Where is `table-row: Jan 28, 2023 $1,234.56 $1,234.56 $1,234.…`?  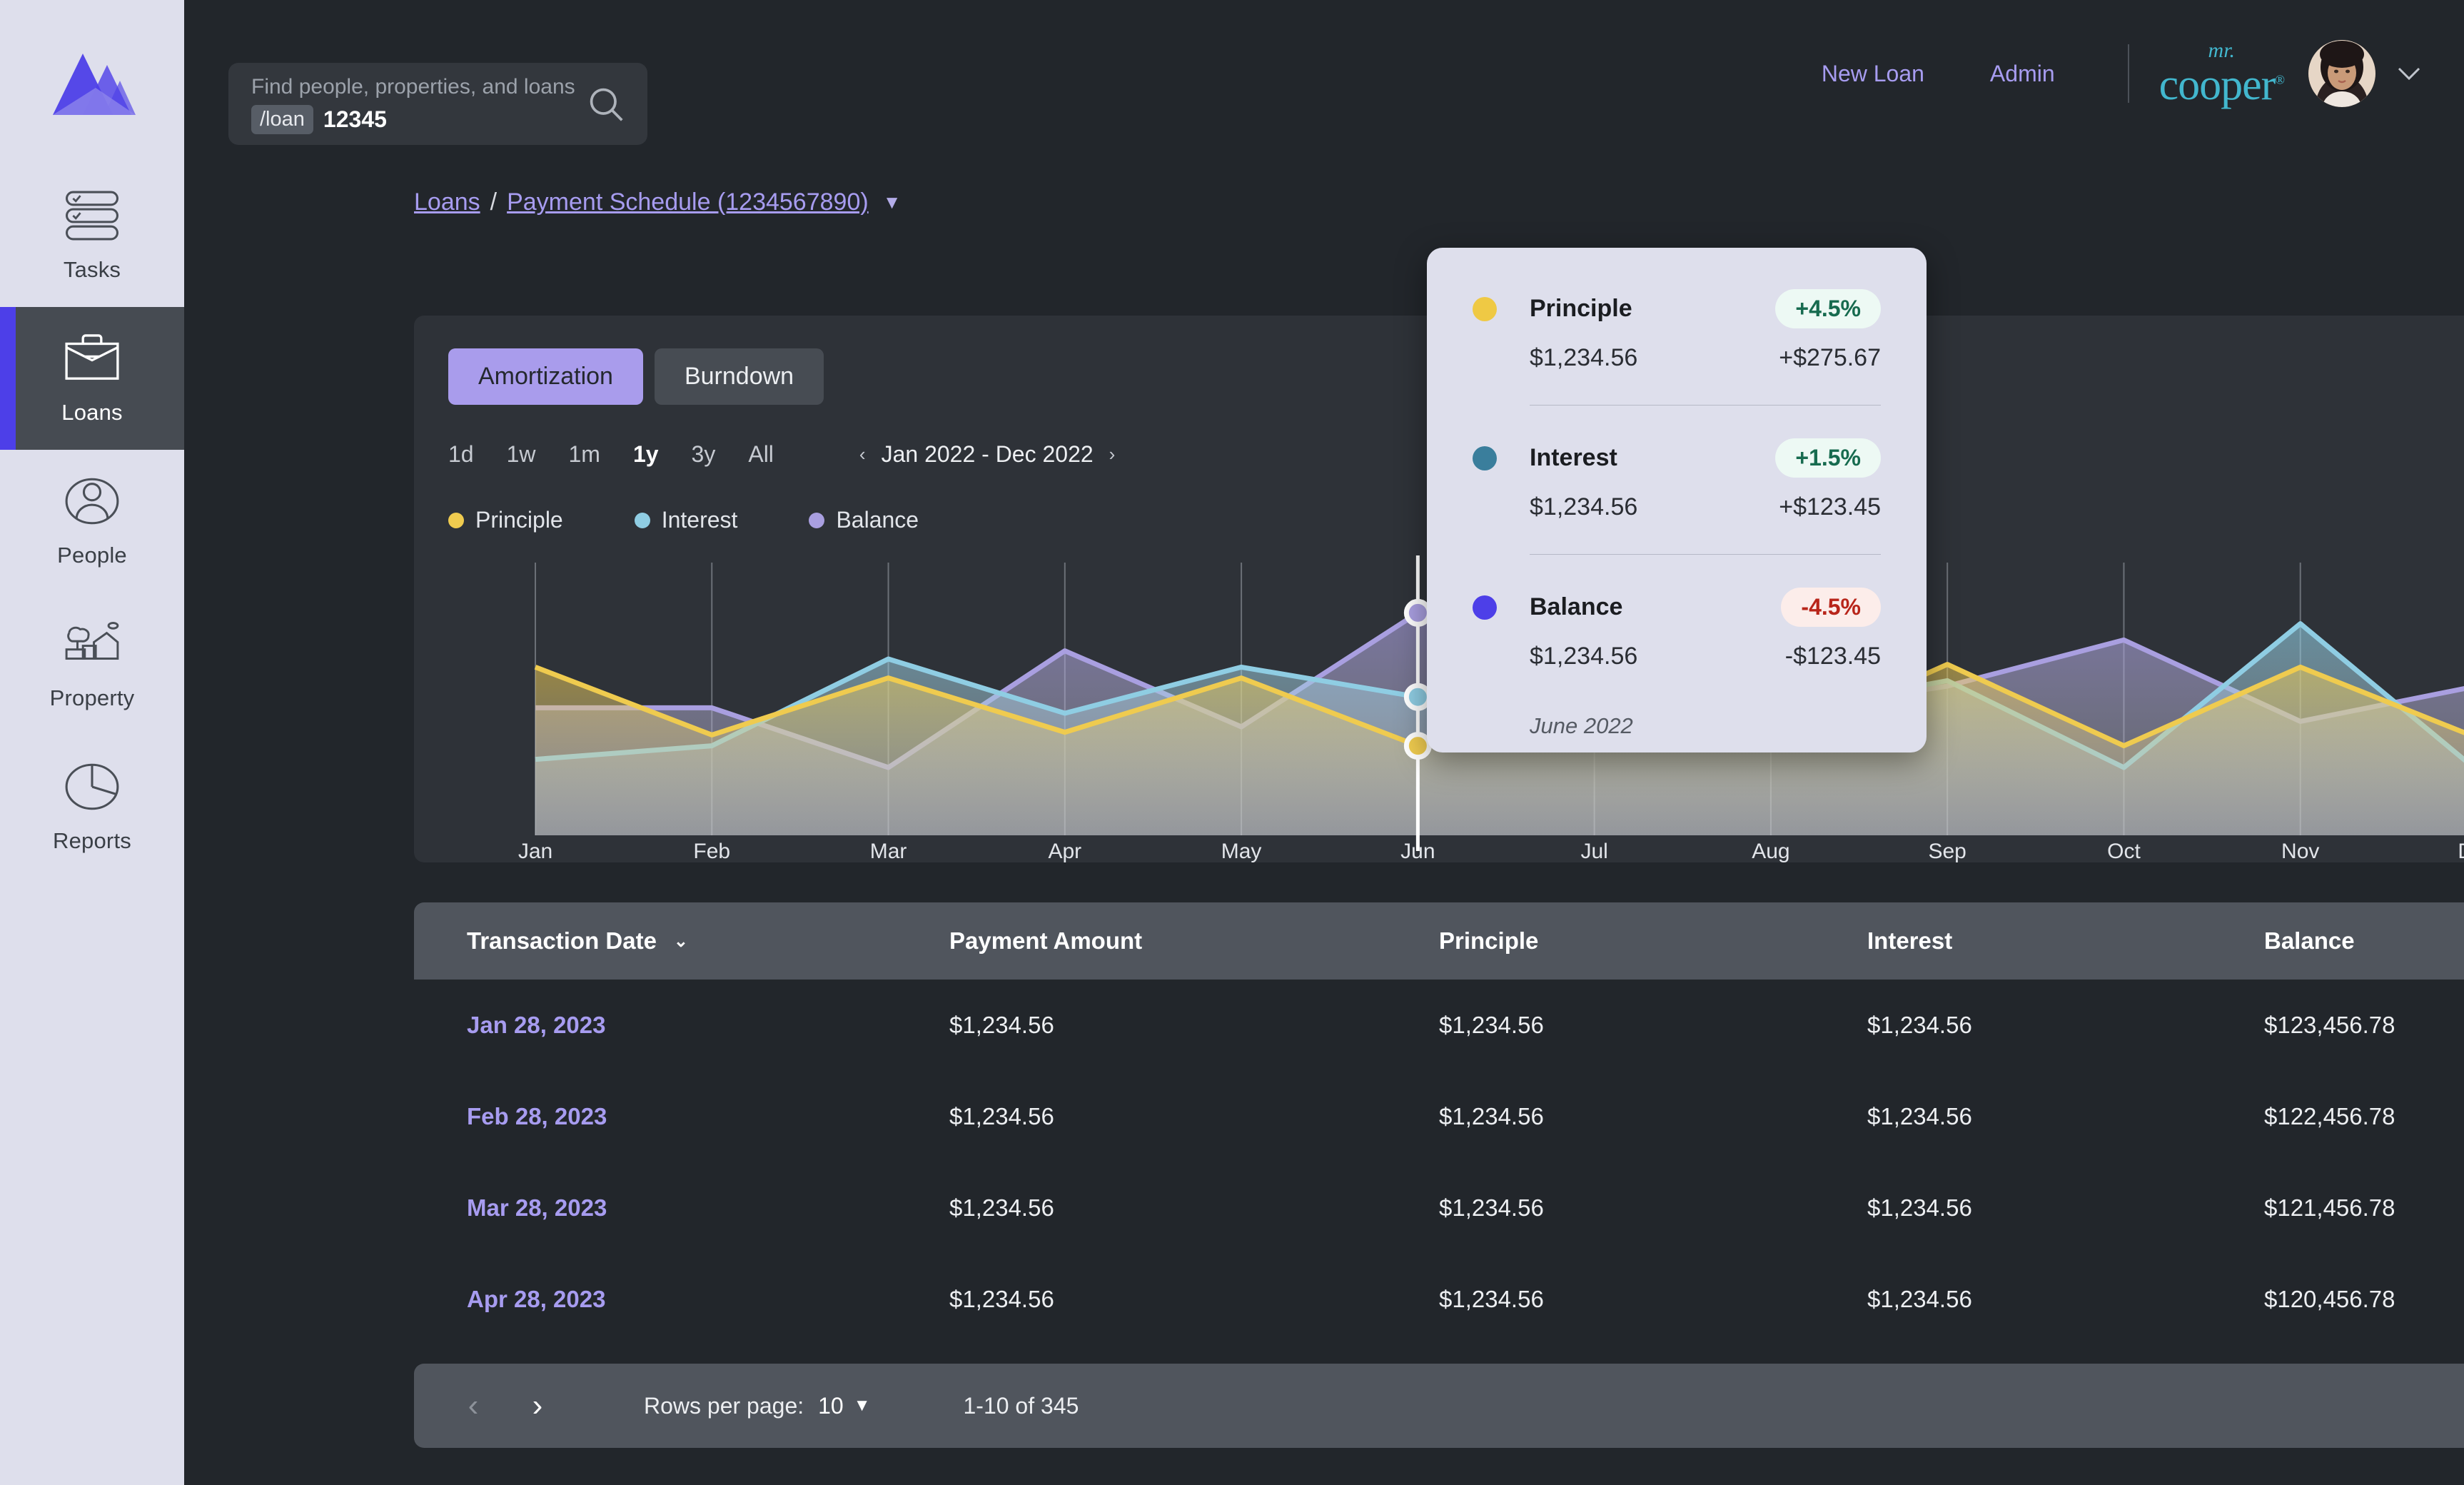
table-row: Jan 28, 2023 $1,234.56 $1,234.56 $1,234.… is located at coordinates (1439, 1025).